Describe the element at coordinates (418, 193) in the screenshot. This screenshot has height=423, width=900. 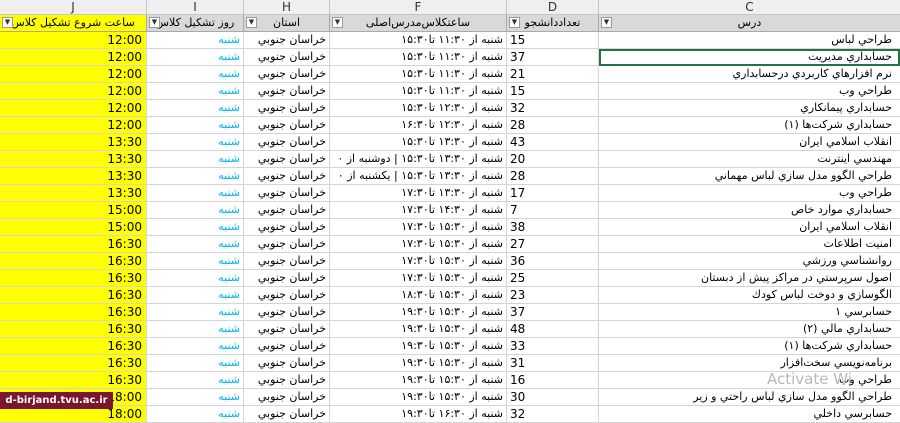
I see `class-time-cell: شنبه از ۱۳:۳۰ تا۱۷:۳۰` at that location.